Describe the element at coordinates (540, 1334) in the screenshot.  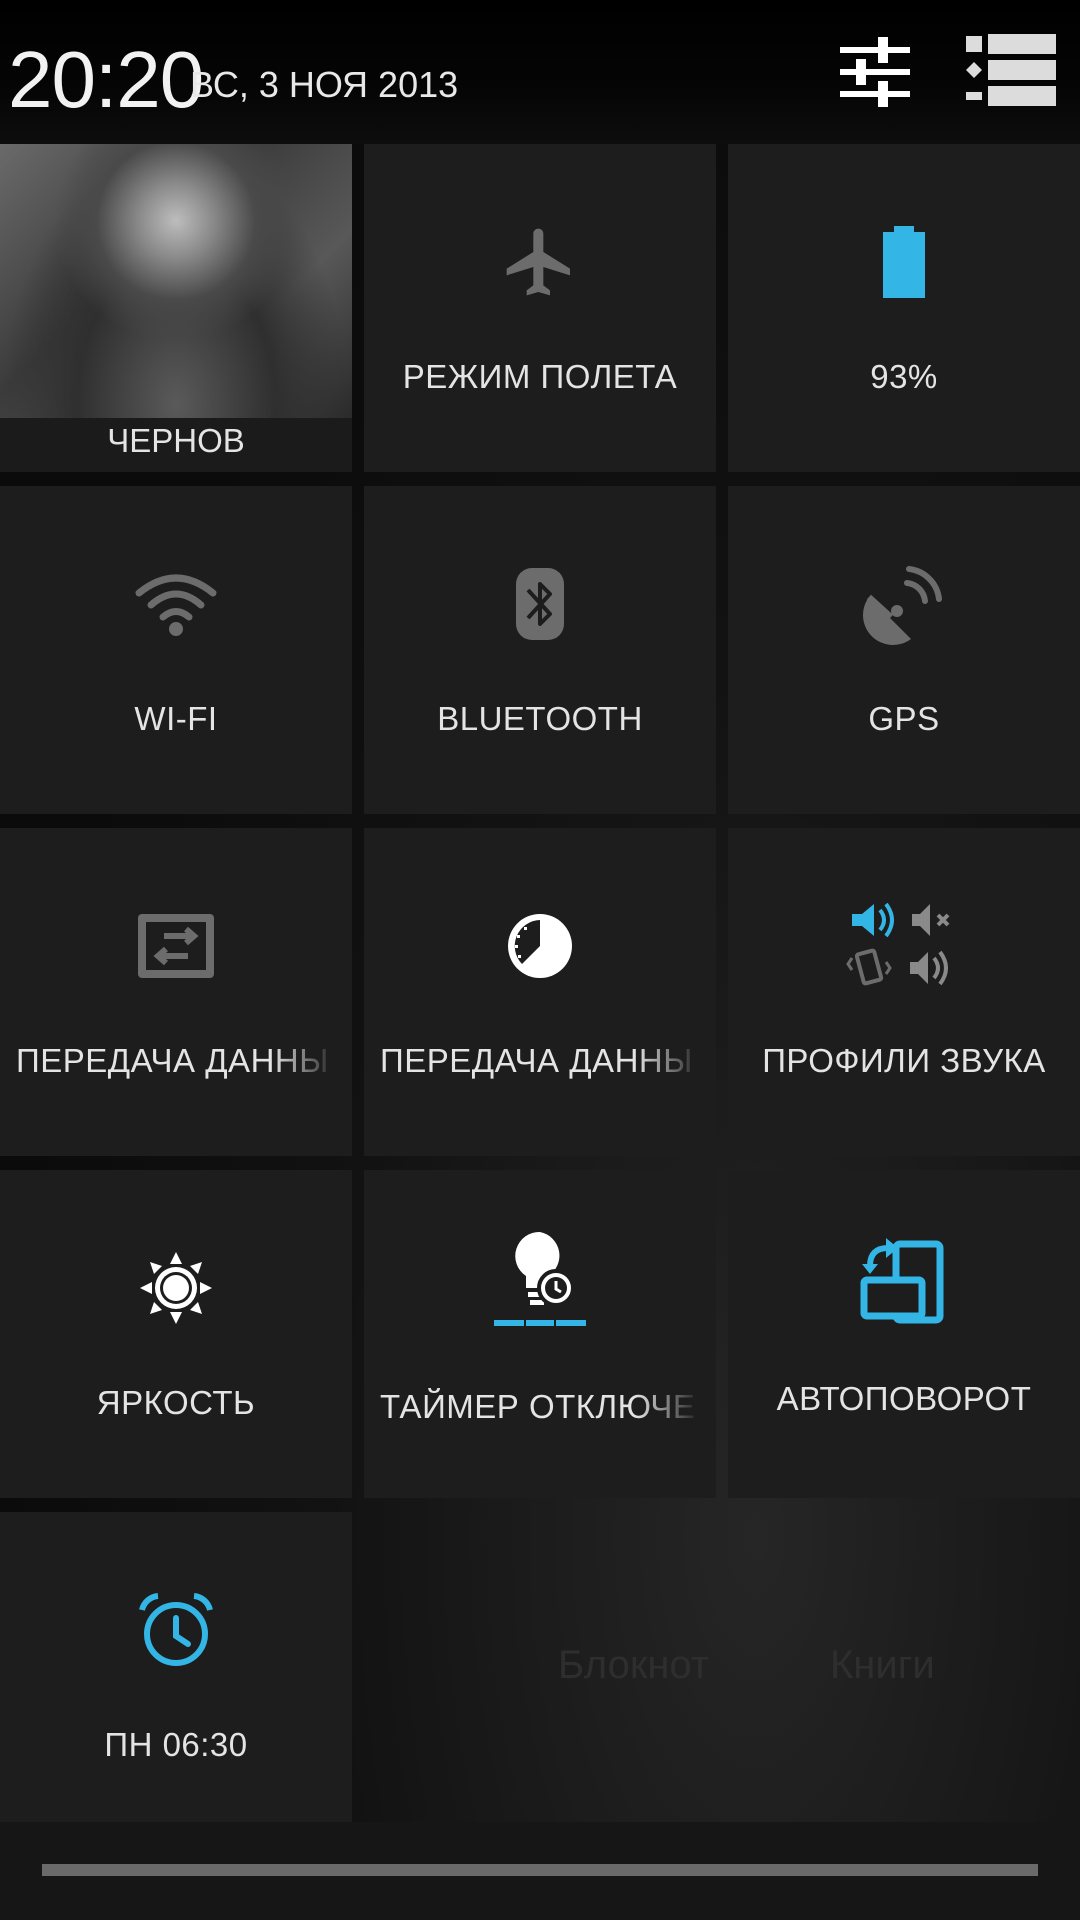
I see `screen-timeout-tile: ТАЙМЕР ОТКЛЮЧЕ` at that location.